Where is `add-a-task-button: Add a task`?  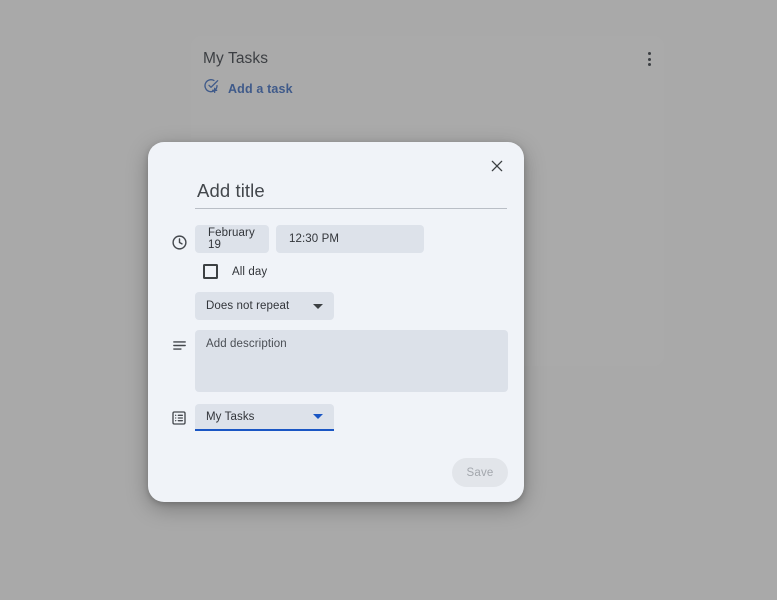 add-a-task-button: Add a task is located at coordinates (248, 88).